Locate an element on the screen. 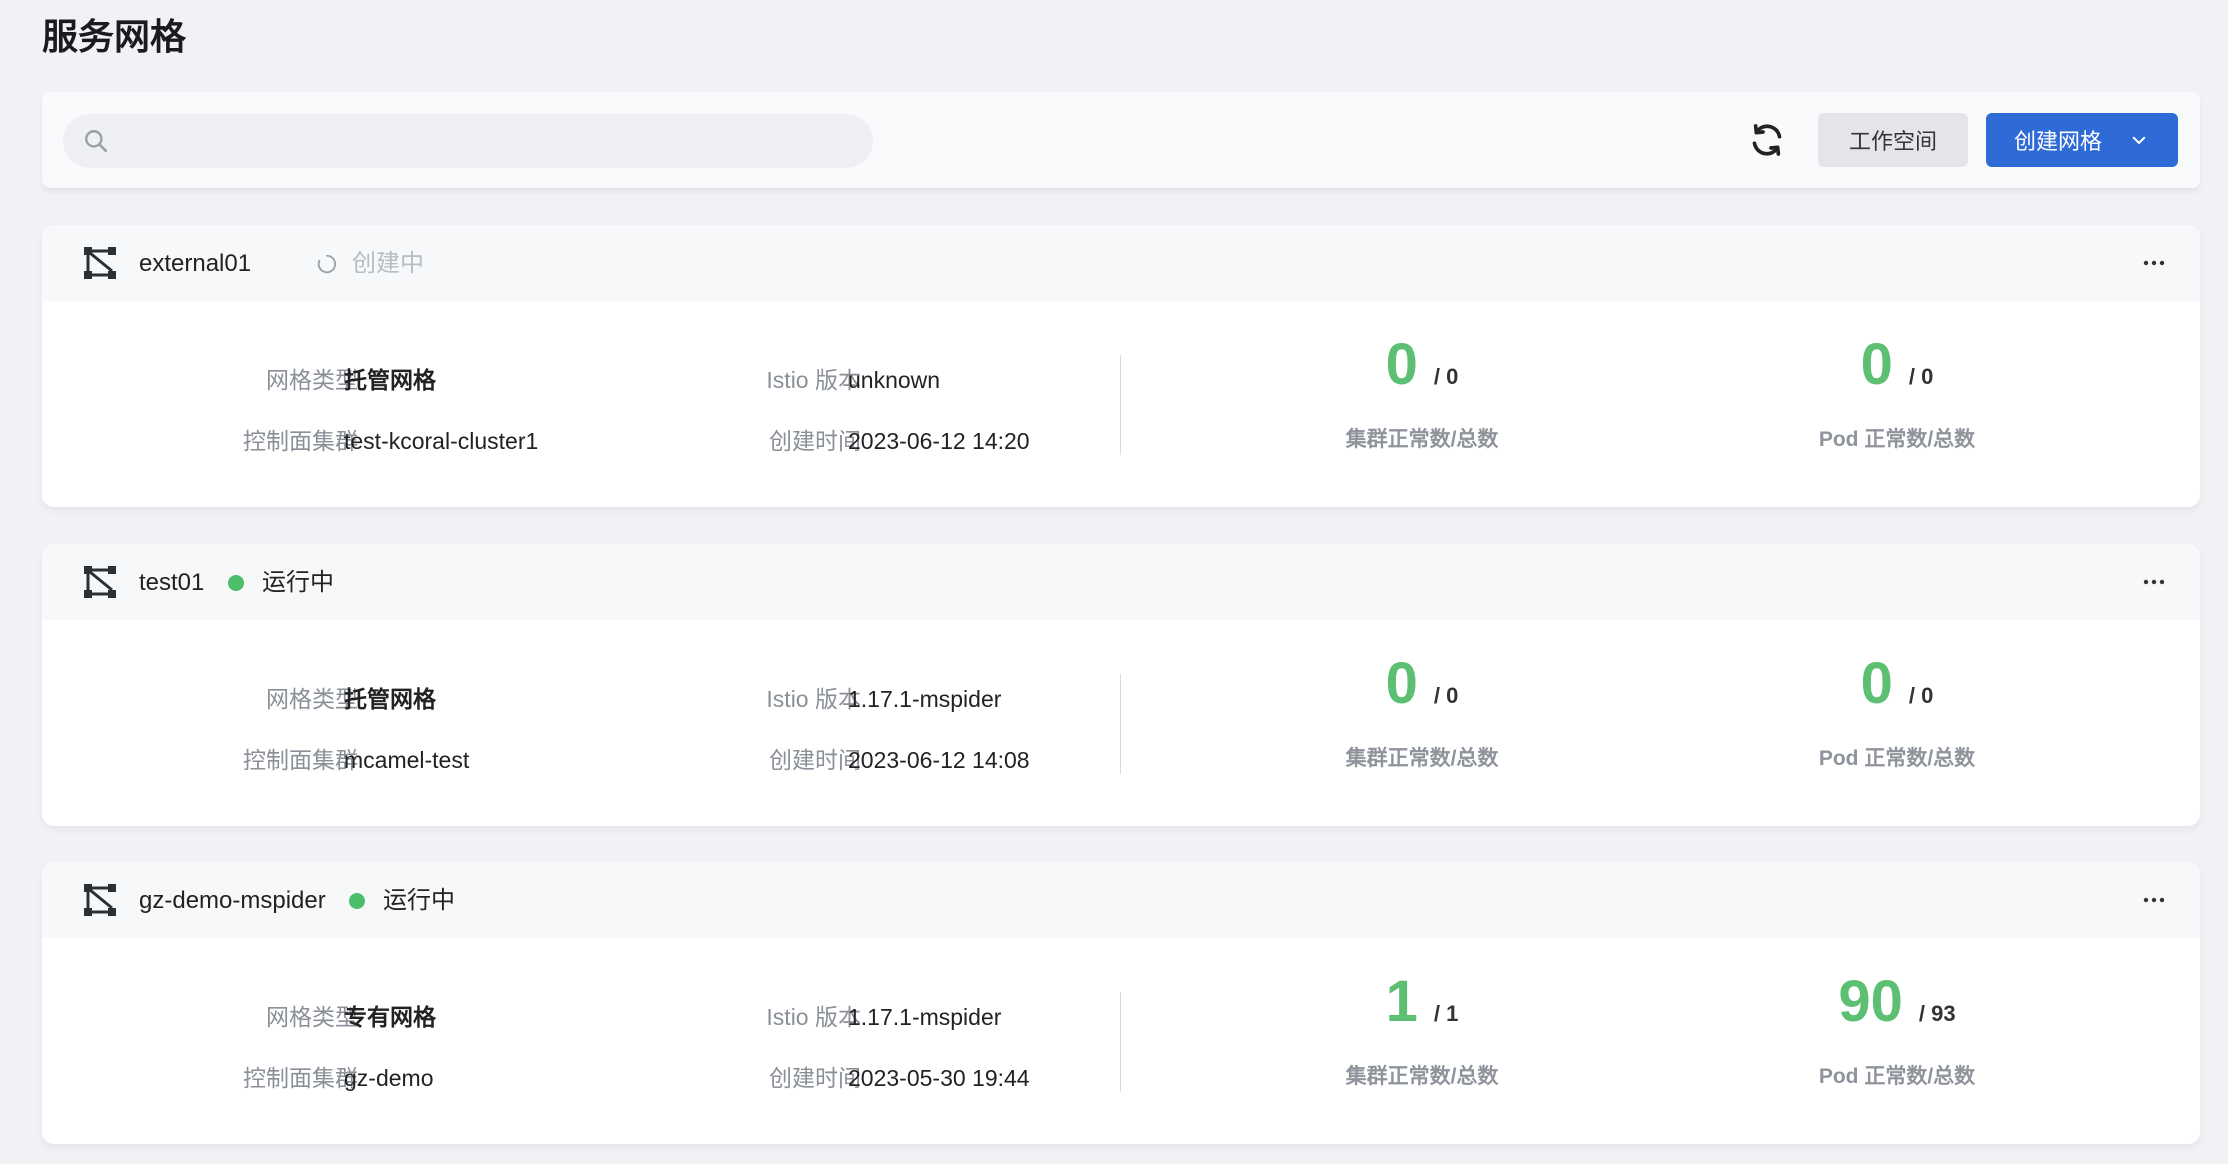  control-cluster-value: test-kcoral-cluster1 is located at coordinates (441, 441).